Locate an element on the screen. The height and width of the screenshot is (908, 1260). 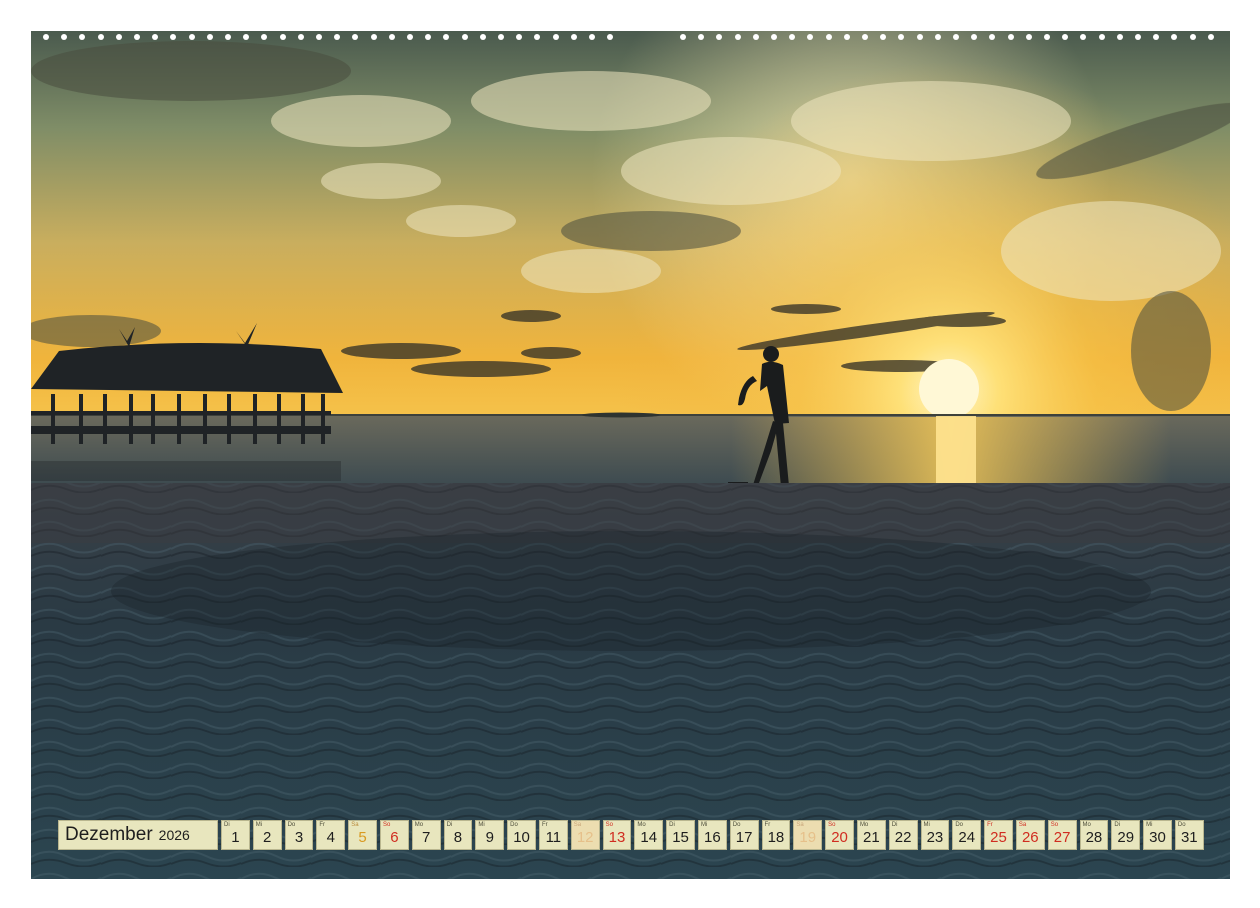
calendar-day-cell: Di 29 is located at coordinates (1126, 835).